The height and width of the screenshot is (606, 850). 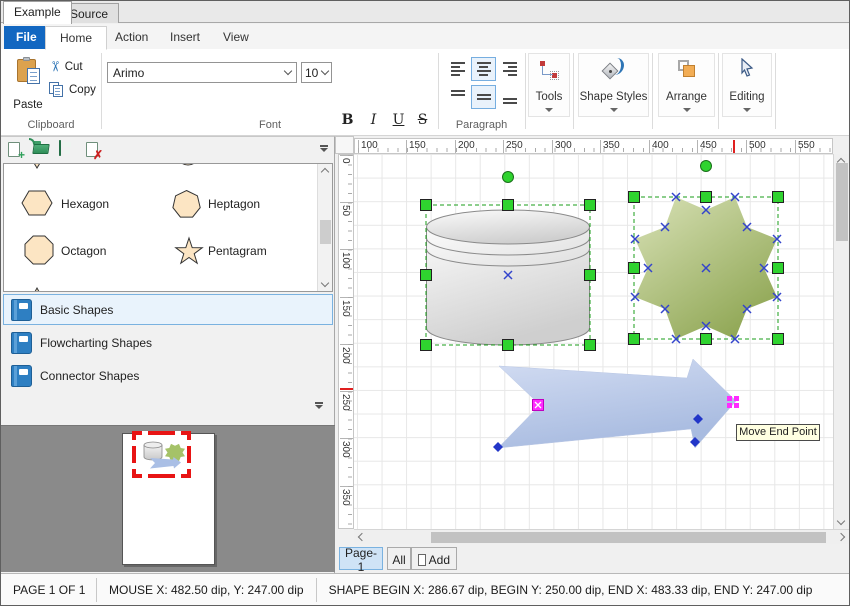 What do you see at coordinates (168, 375) in the screenshot?
I see `category-connector-shapes: Connector Shapes` at bounding box center [168, 375].